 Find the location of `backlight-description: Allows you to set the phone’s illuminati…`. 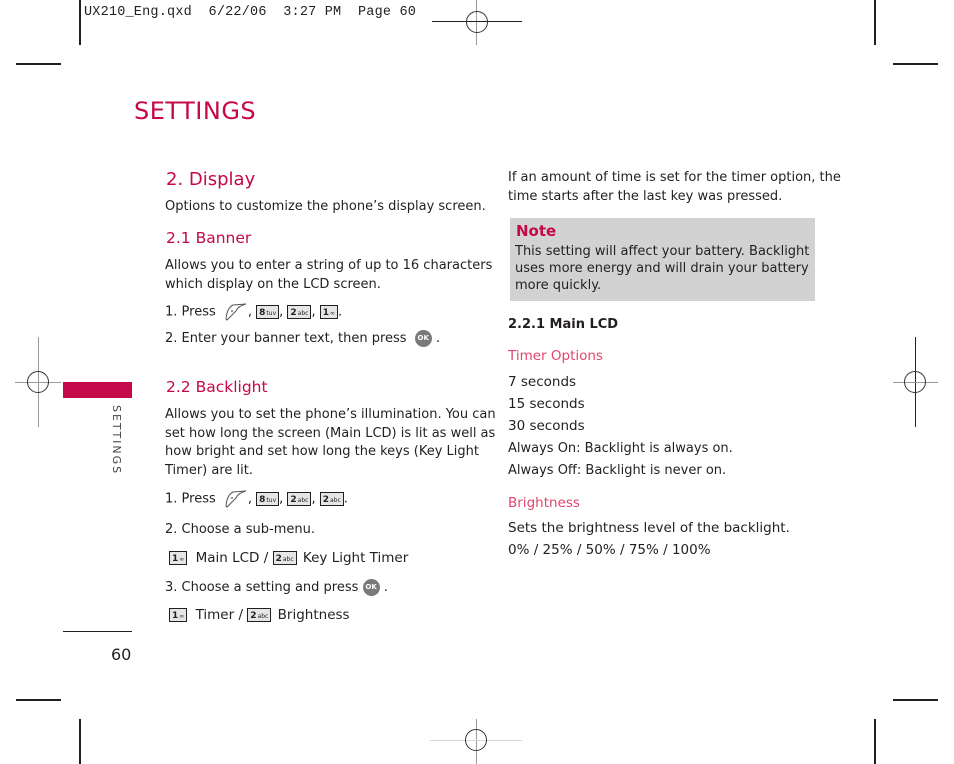

backlight-description: Allows you to set the phone’s illuminati… is located at coordinates (330, 443).